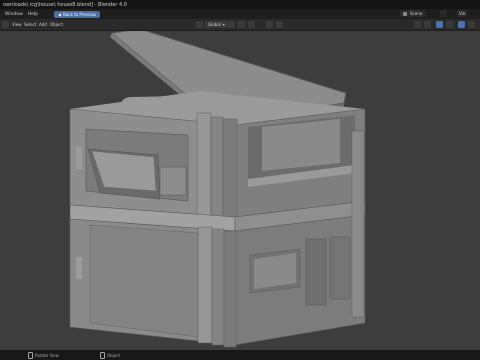 The image size is (480, 360). I want to click on xray-icon, so click(449, 24).